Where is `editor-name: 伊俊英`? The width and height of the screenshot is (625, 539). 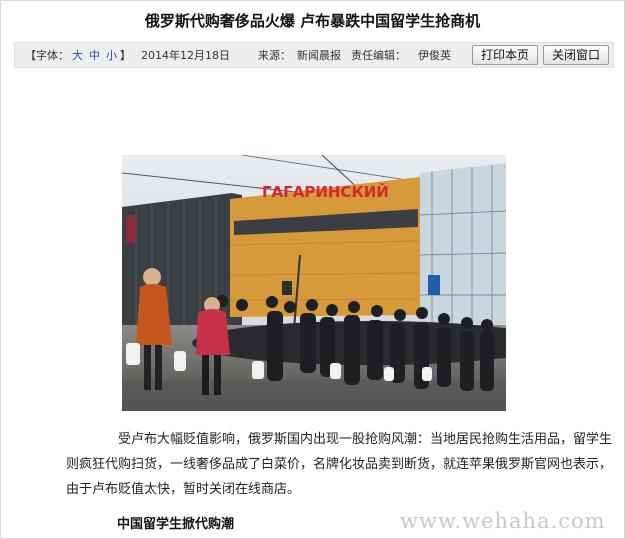
editor-name: 伊俊英 is located at coordinates (434, 55).